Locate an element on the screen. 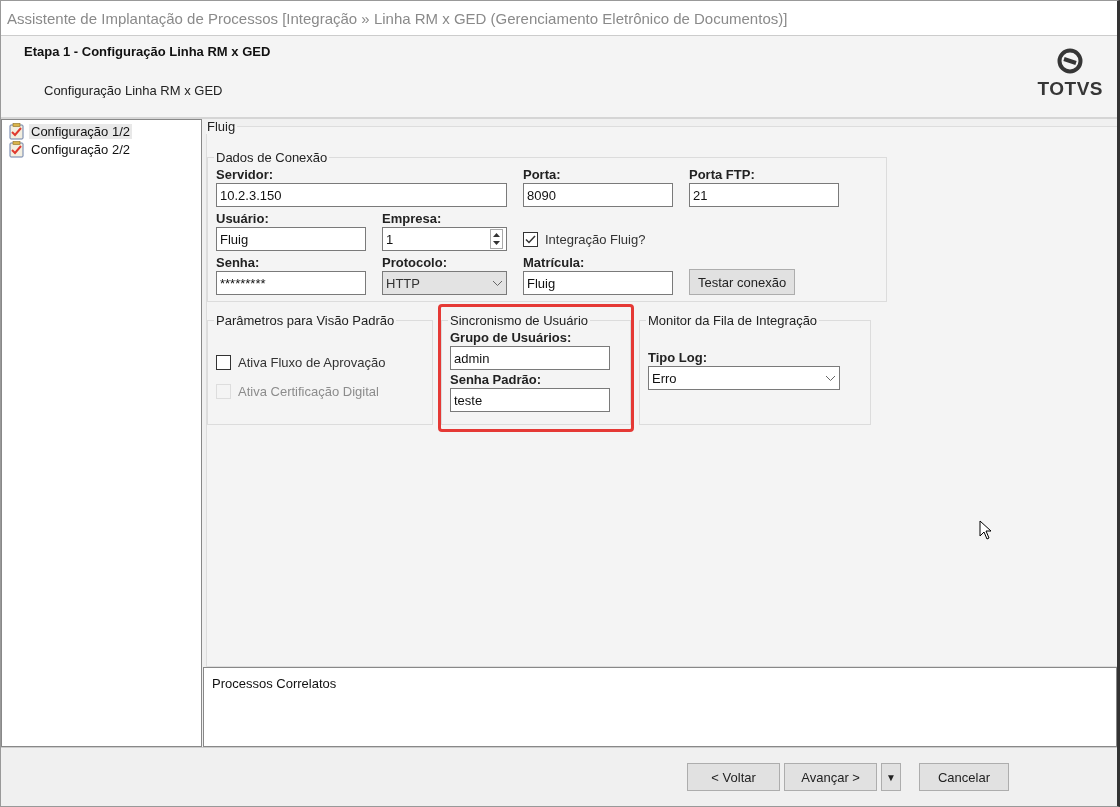 This screenshot has height=807, width=1120. sidebar-item: Configuração 2/2 is located at coordinates (80, 149).